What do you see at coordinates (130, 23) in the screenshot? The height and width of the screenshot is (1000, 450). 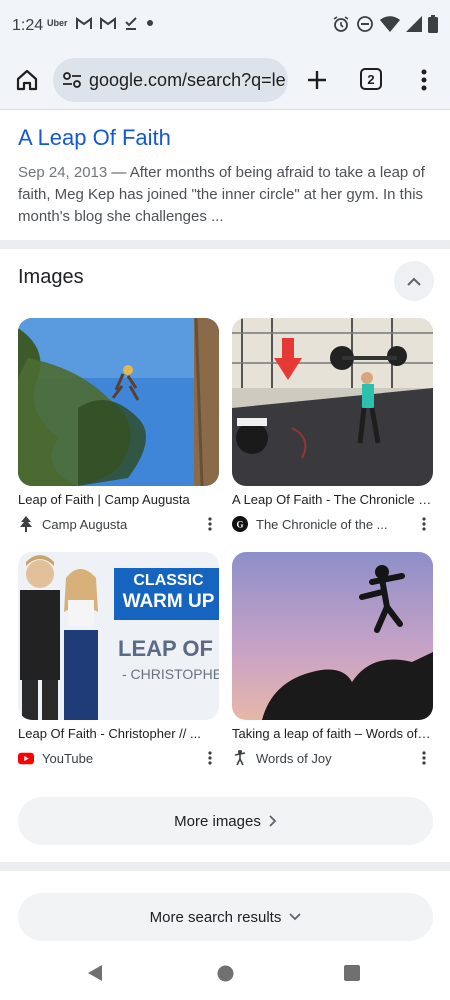 I see `download-done-icon` at bounding box center [130, 23].